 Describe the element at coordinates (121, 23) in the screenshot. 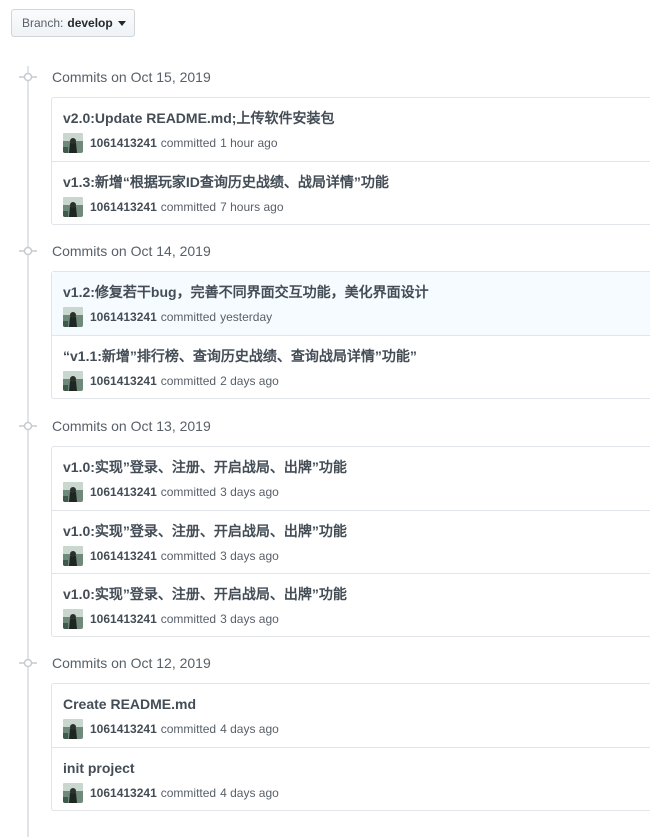

I see `caret-down-icon` at that location.